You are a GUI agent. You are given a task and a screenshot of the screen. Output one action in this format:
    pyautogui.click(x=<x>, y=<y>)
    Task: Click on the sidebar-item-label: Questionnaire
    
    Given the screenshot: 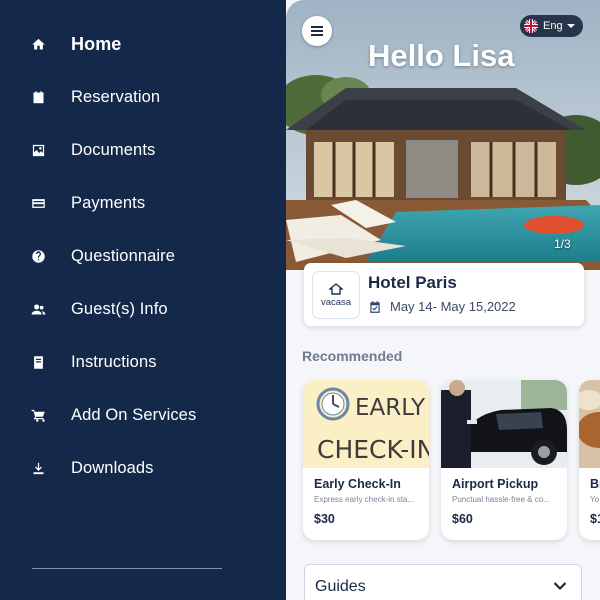 What is the action you would take?
    pyautogui.click(x=123, y=256)
    